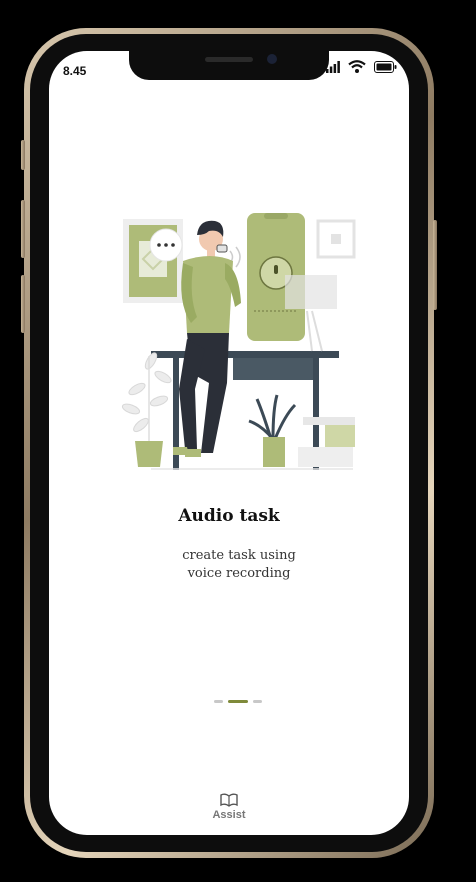 The width and height of the screenshot is (476, 882). I want to click on page-indicator, so click(238, 701).